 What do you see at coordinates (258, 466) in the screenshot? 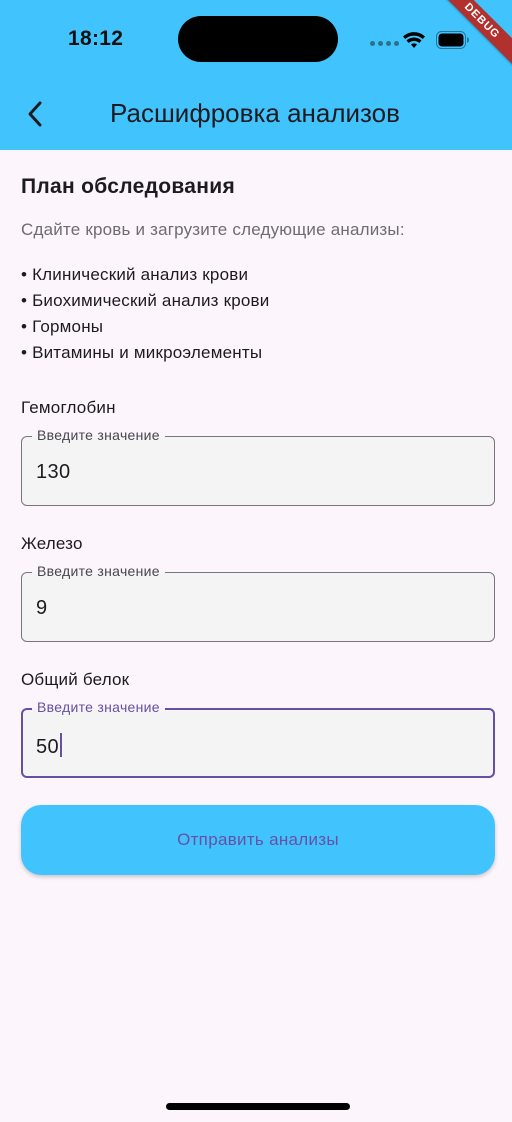
I see `hemoglobin-input: Введите значение 130` at bounding box center [258, 466].